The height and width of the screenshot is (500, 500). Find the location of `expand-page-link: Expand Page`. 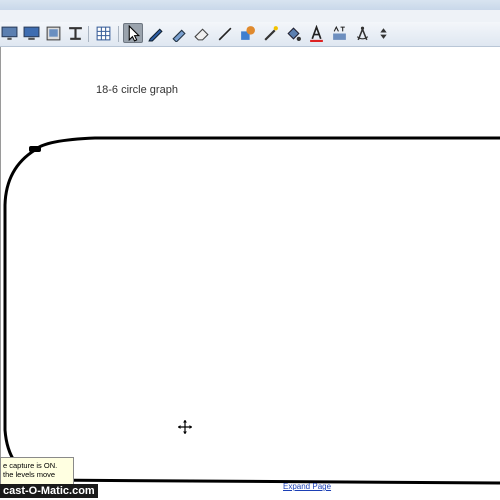

expand-page-link: Expand Page is located at coordinates (307, 486).